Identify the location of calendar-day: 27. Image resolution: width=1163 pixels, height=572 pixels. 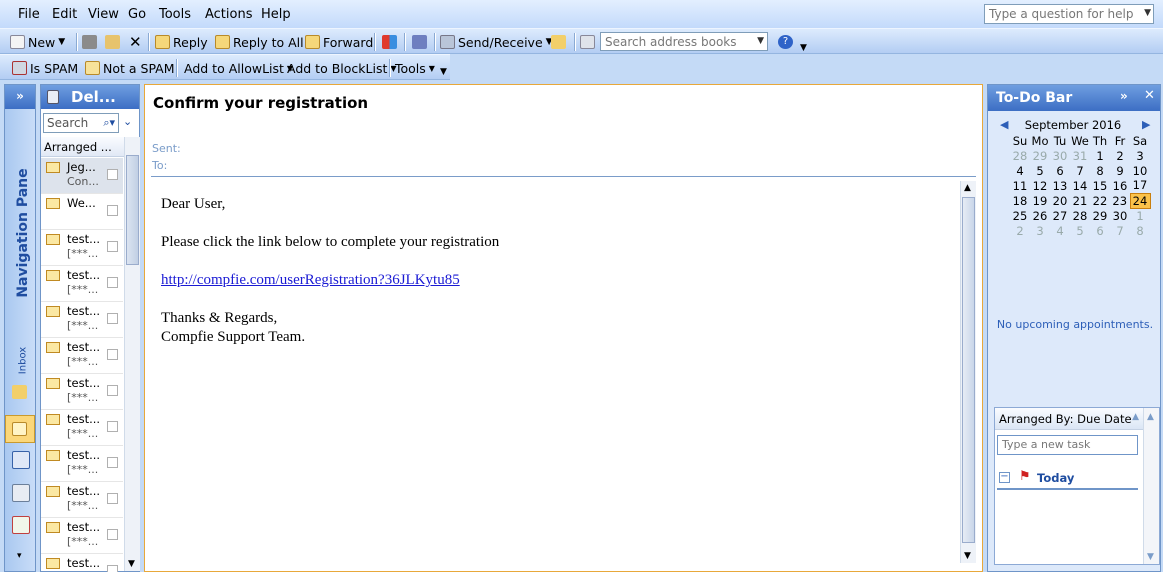
(1060, 215).